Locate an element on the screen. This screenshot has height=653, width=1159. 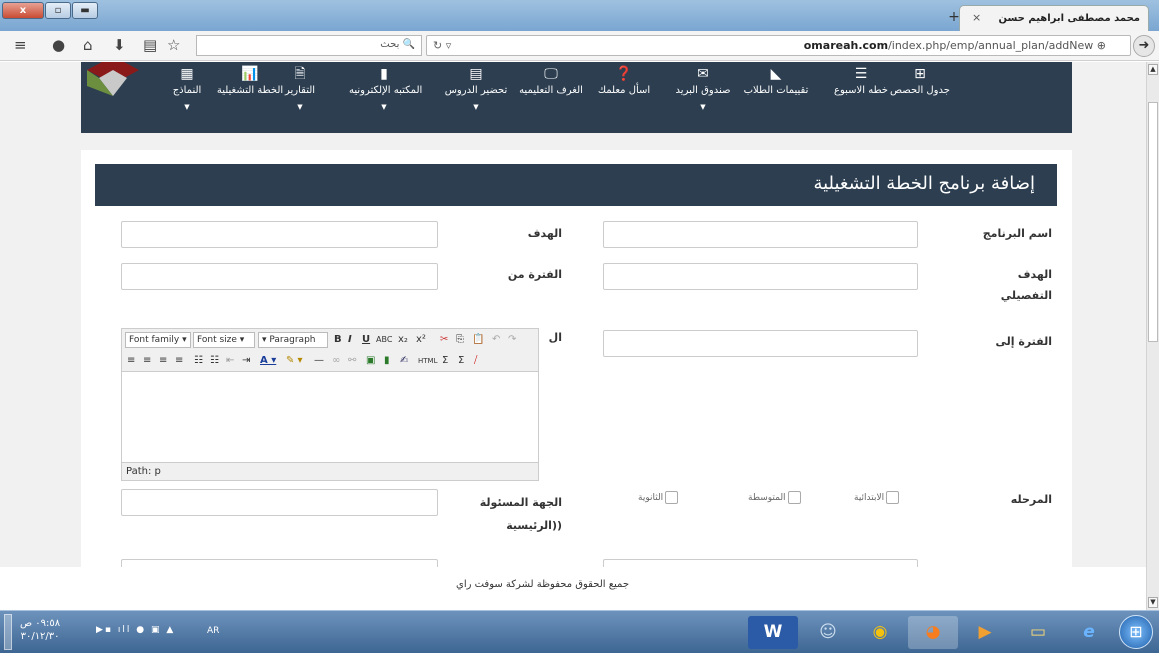
stage-option-primary: الابتدائية is located at coordinates (877, 497).